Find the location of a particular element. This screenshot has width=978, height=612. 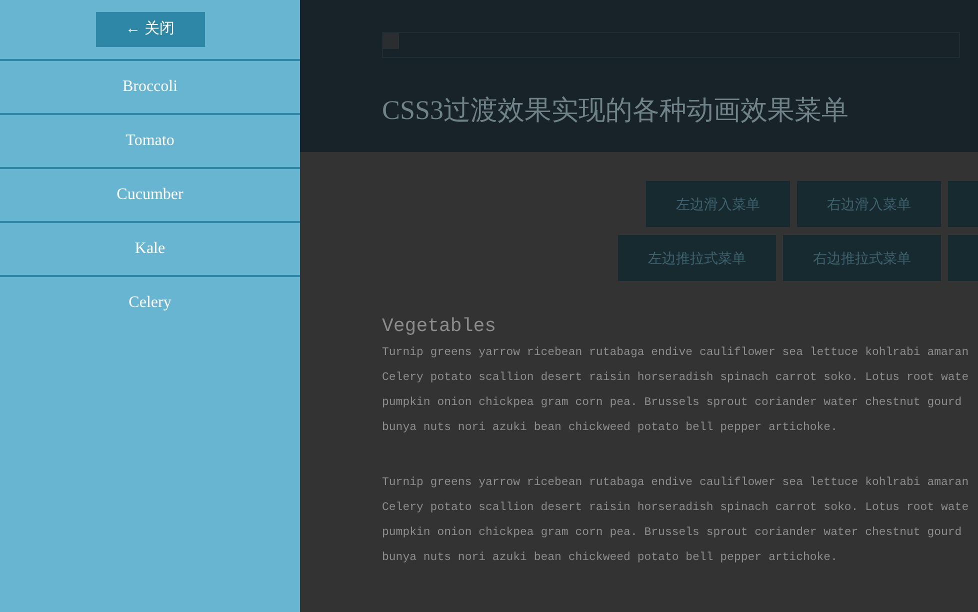

demo-button: 右边滑入菜单 is located at coordinates (869, 204).